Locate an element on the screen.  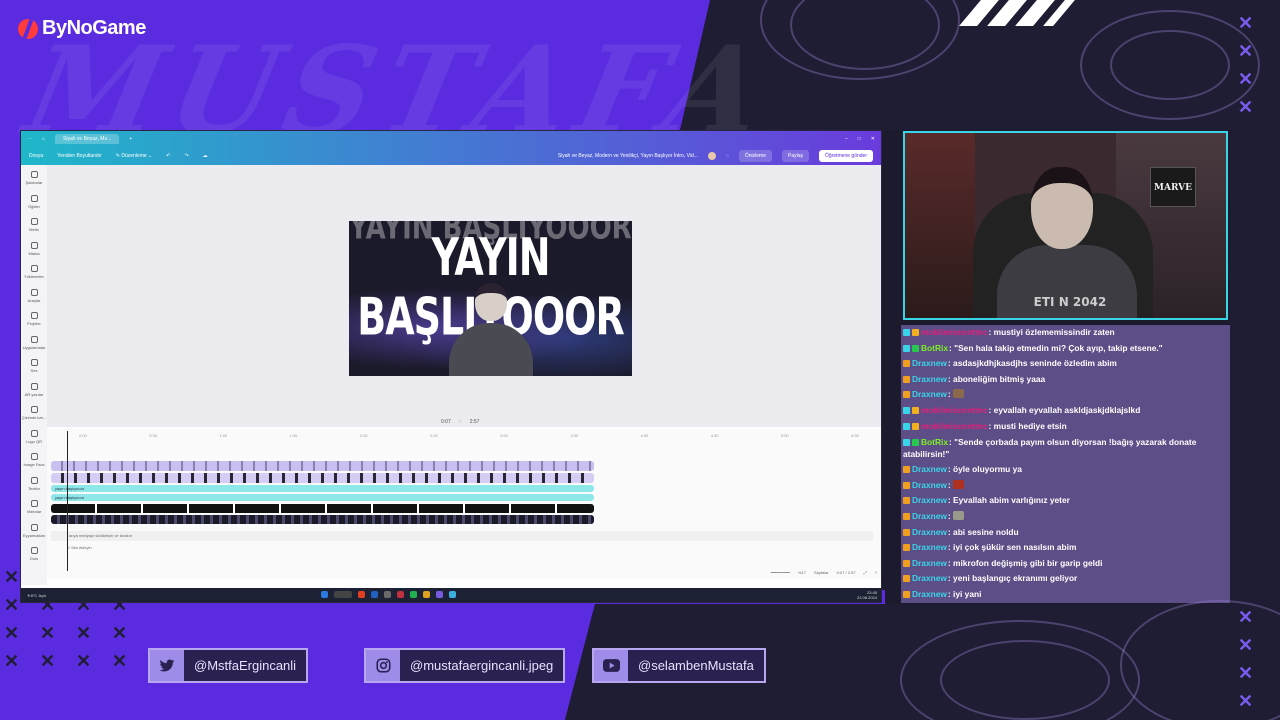
overlay-right-border is located at coordinates (1255, 367).